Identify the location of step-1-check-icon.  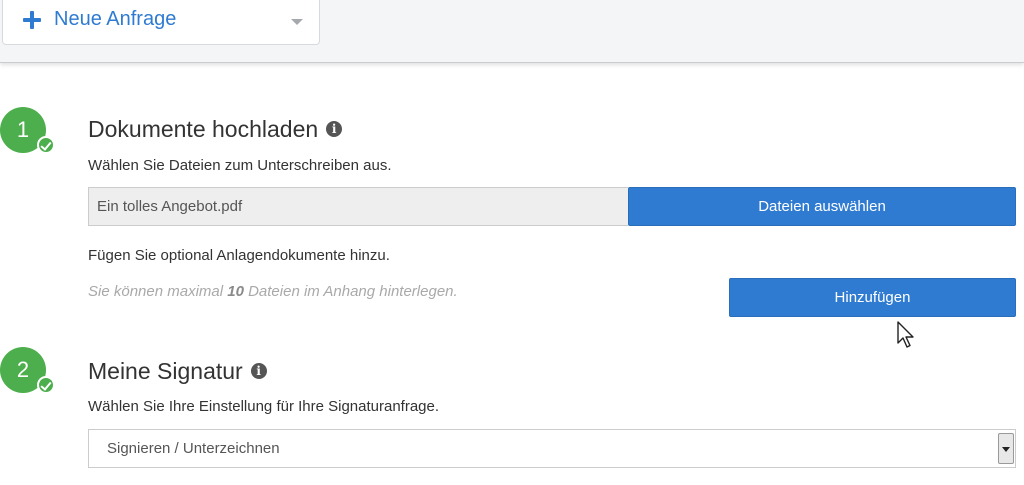
(46, 145).